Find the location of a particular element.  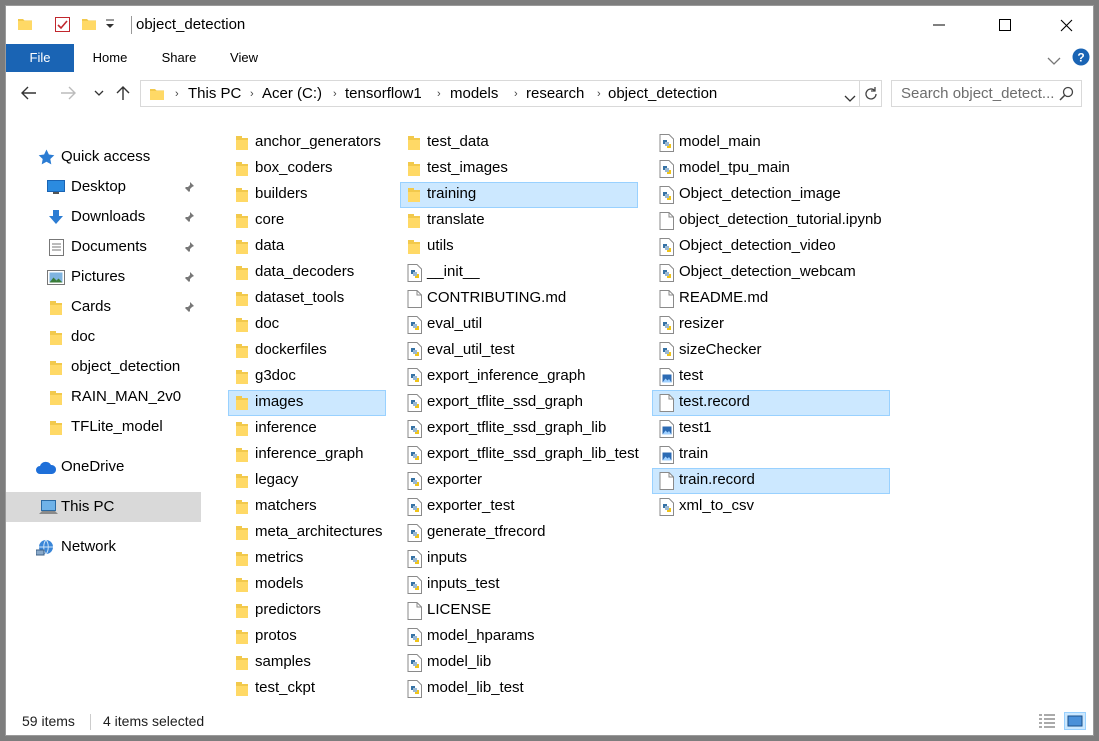

folder-item: data_decoders is located at coordinates (307, 273).